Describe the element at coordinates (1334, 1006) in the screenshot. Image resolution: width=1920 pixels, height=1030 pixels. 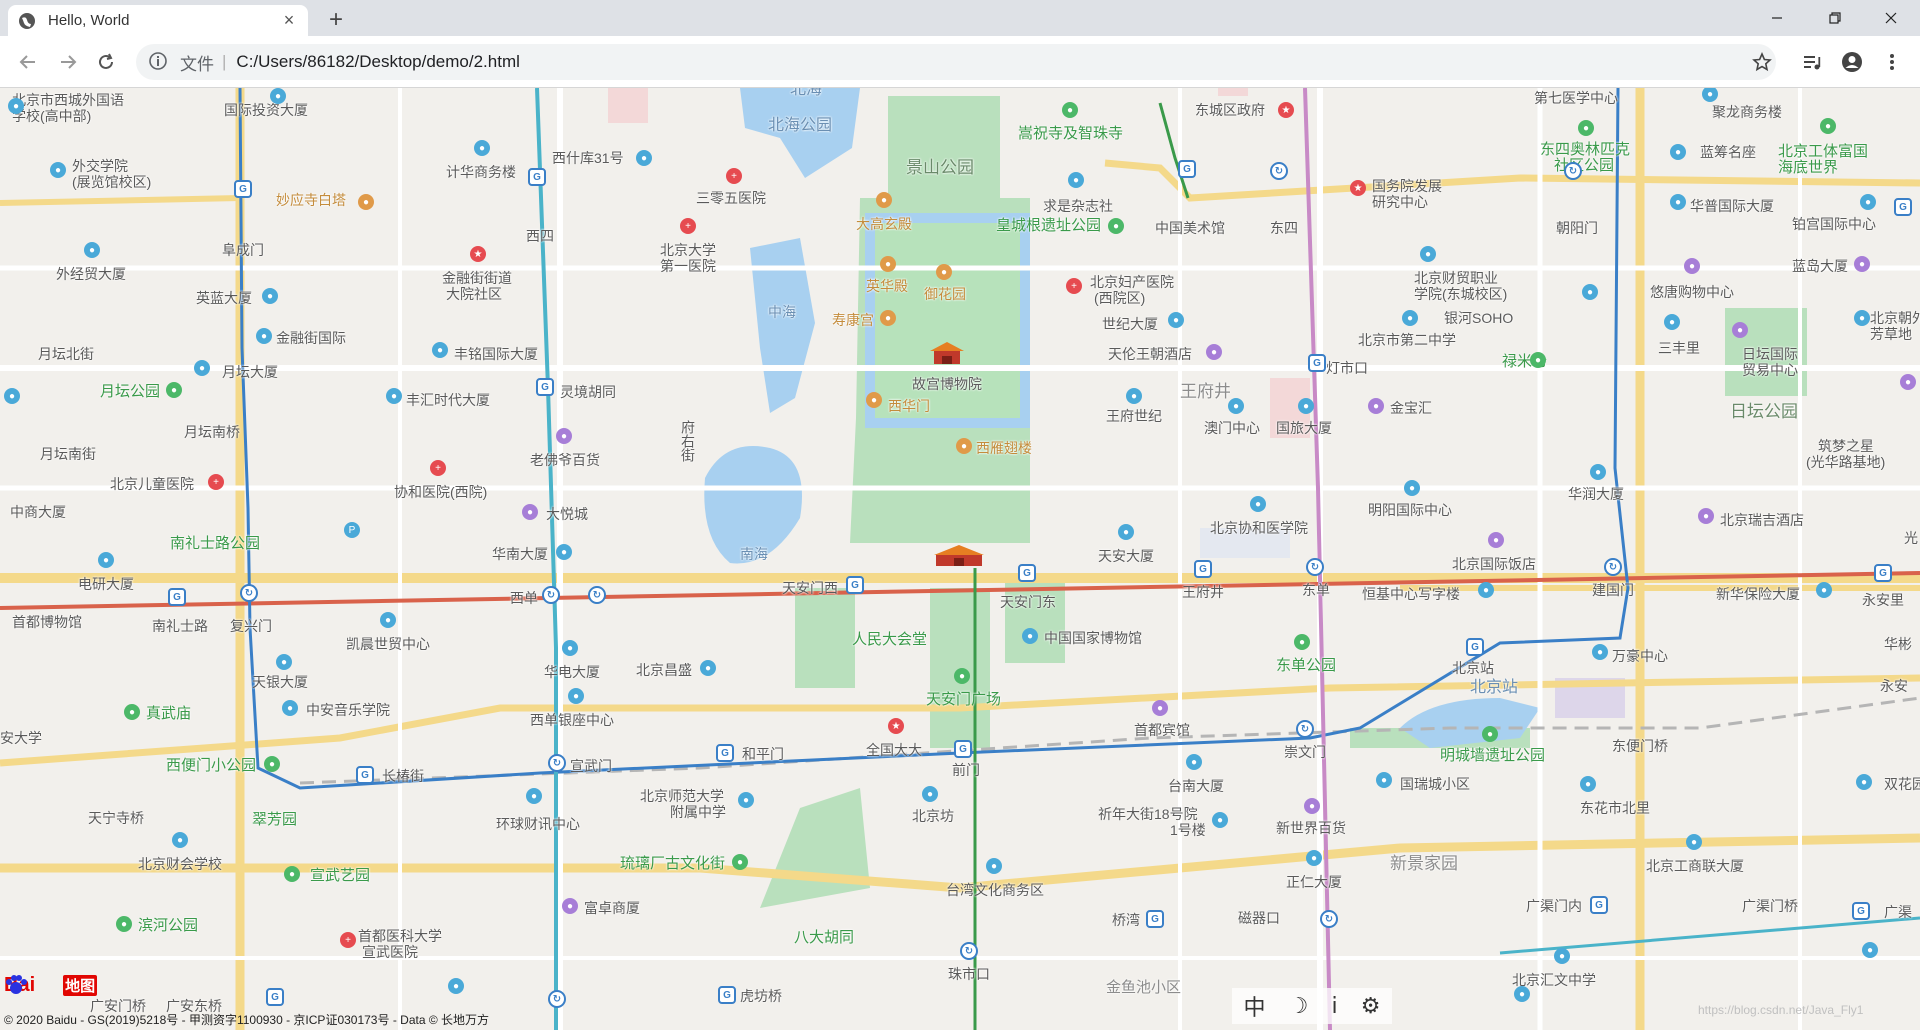
I see `info-toggle-icon: ⅰ` at that location.